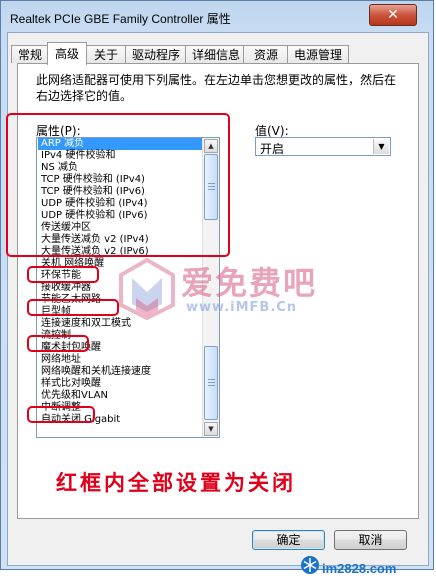 This screenshot has height=582, width=436. Describe the element at coordinates (249, 283) in the screenshot. I see `watermark-text: 爱免费吧` at that location.